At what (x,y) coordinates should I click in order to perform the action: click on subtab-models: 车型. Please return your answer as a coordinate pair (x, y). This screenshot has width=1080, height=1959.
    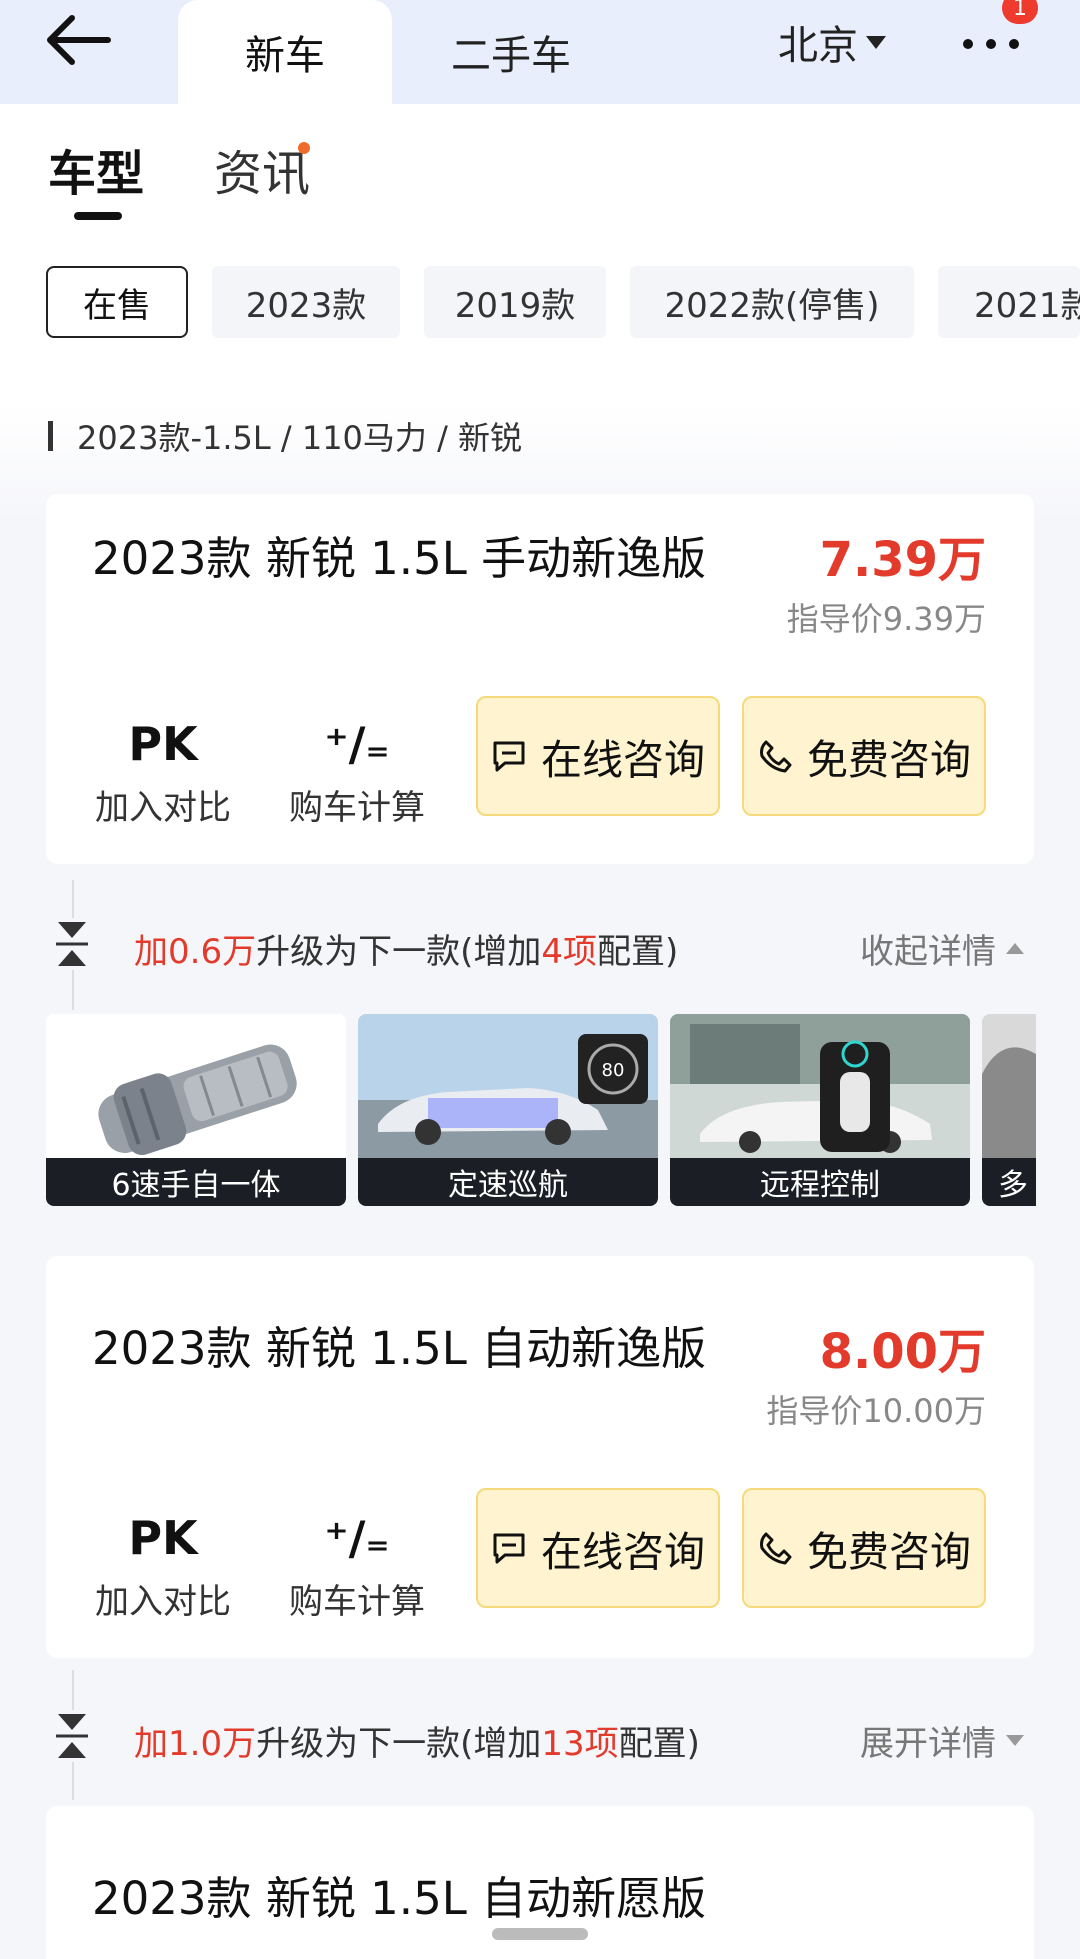
    Looking at the image, I should click on (96, 169).